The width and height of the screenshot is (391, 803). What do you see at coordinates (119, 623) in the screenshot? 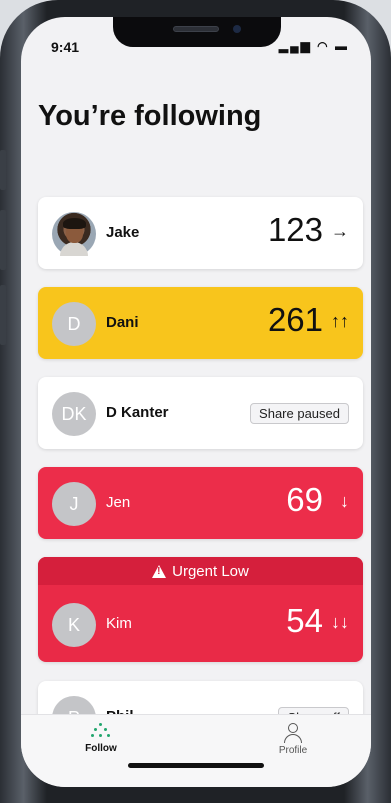
I see `follower-name: Kim` at bounding box center [119, 623].